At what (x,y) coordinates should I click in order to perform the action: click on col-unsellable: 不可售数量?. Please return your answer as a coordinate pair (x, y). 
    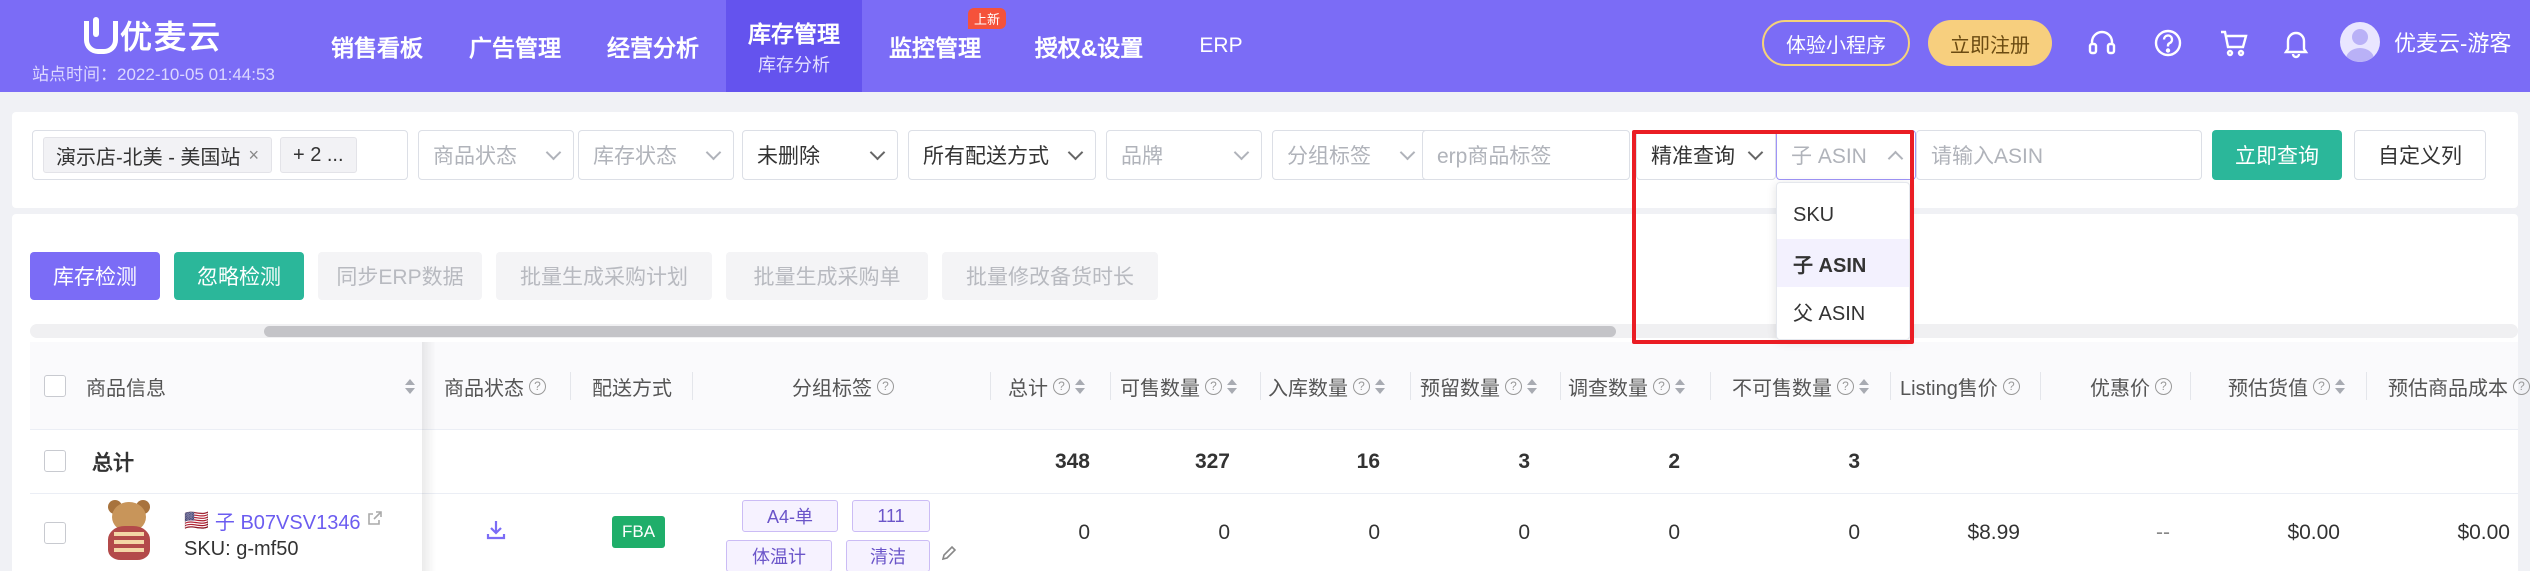
    Looking at the image, I should click on (1800, 386).